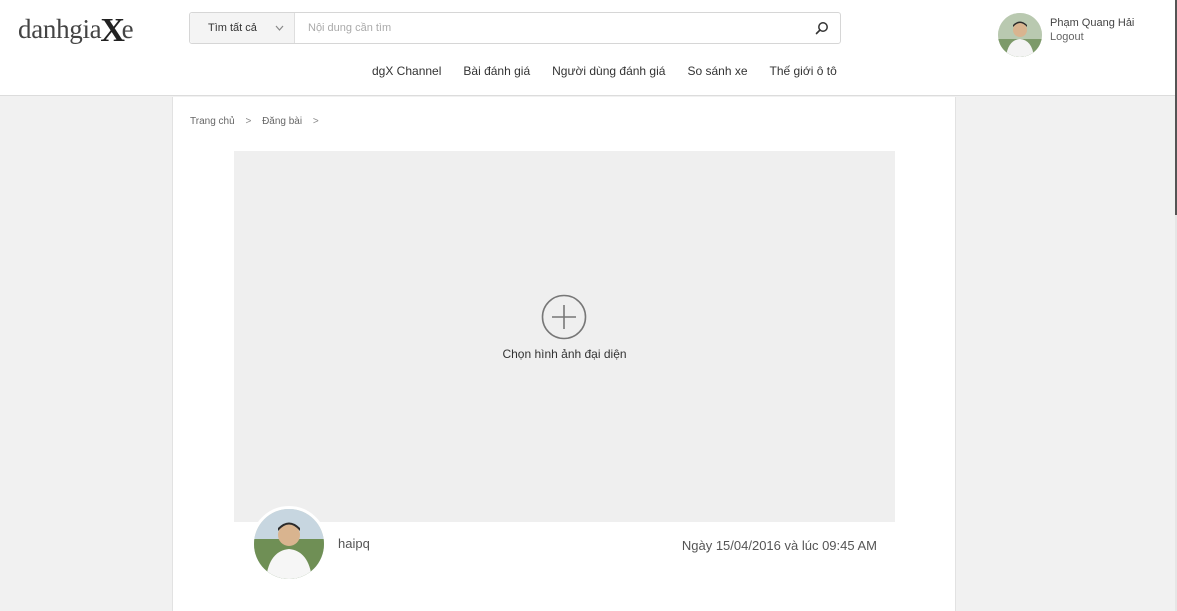 This screenshot has width=1177, height=611. I want to click on logo-text: danhgia, so click(60, 29).